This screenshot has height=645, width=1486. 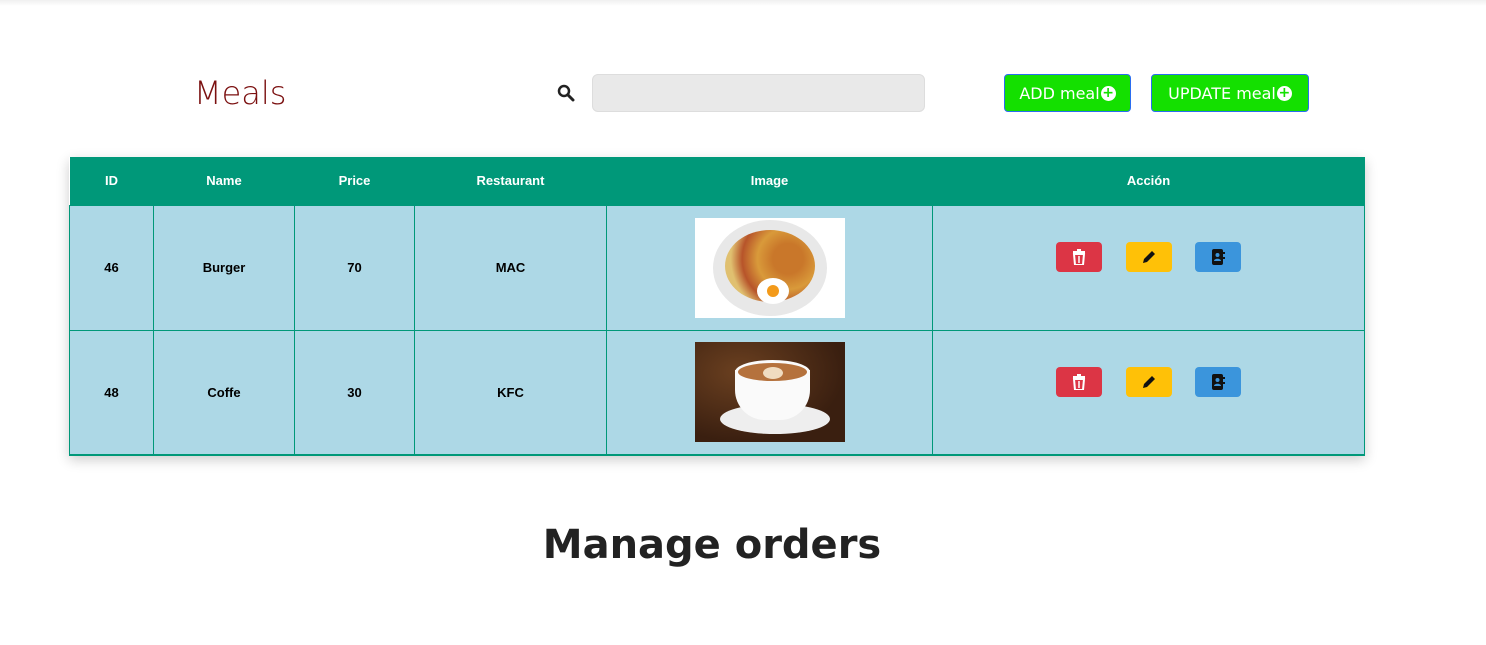 I want to click on search-icon, so click(x=566, y=93).